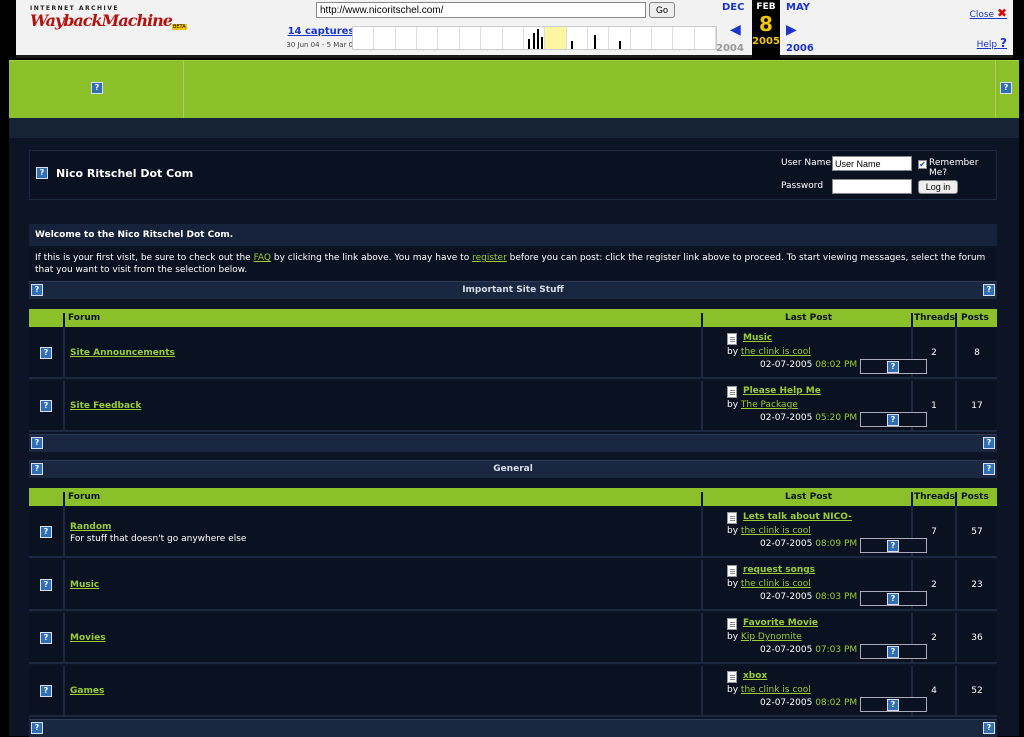  What do you see at coordinates (769, 405) in the screenshot?
I see `last-post-user-link: The Package` at bounding box center [769, 405].